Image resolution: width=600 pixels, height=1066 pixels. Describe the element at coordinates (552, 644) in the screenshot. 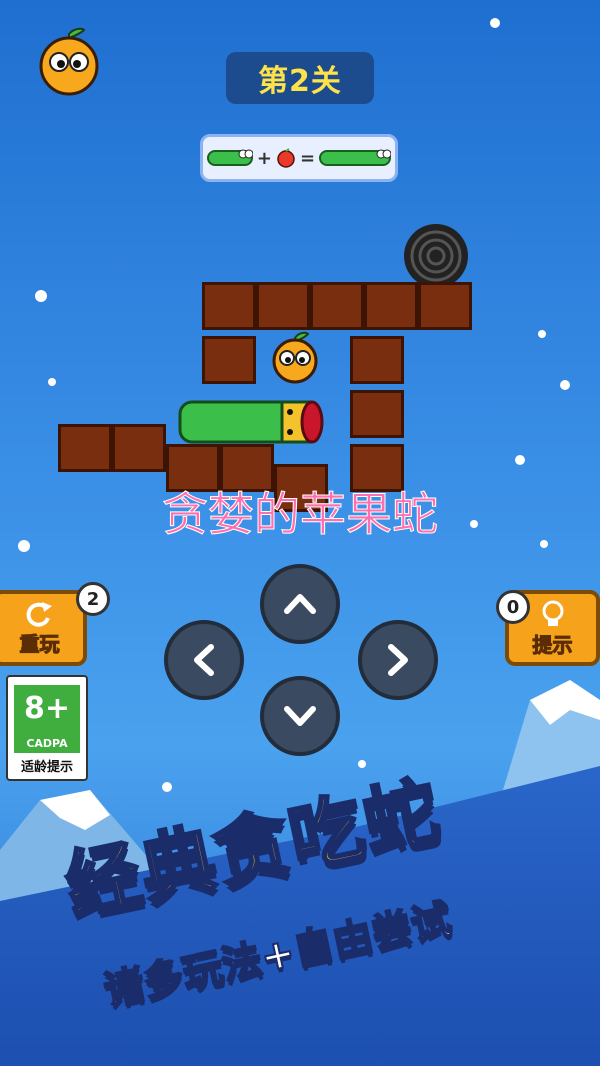

I see `hint-label: 提示` at that location.